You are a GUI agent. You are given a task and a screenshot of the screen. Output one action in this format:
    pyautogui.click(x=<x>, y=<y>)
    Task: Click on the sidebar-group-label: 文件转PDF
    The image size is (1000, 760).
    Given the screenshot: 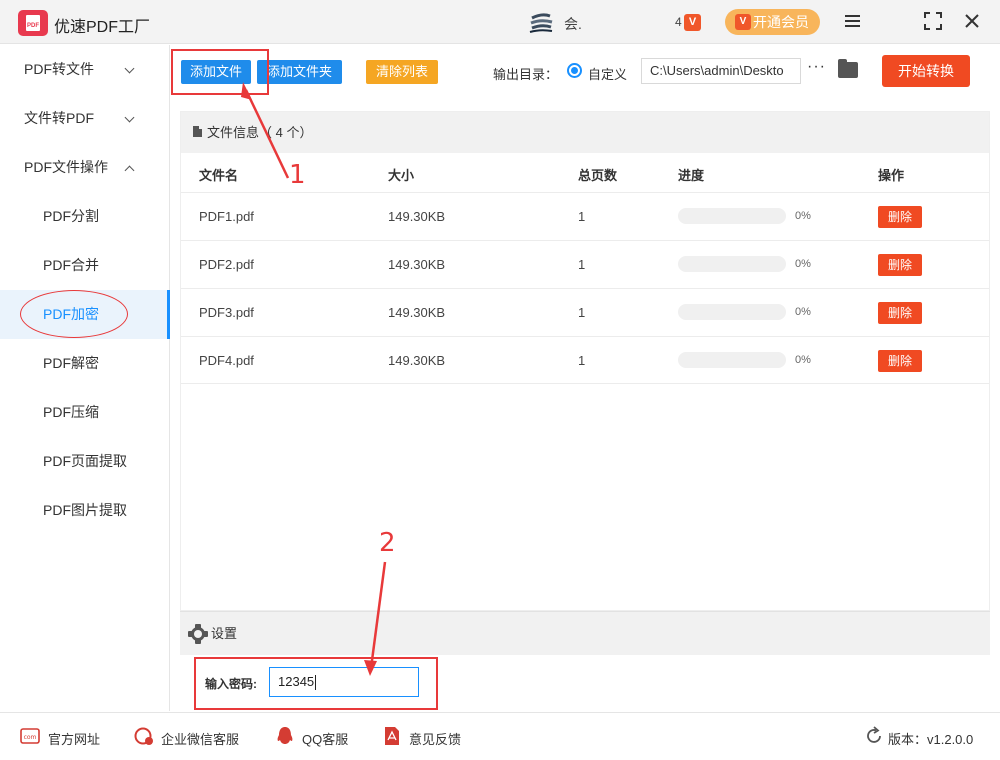 What is the action you would take?
    pyautogui.click(x=59, y=118)
    